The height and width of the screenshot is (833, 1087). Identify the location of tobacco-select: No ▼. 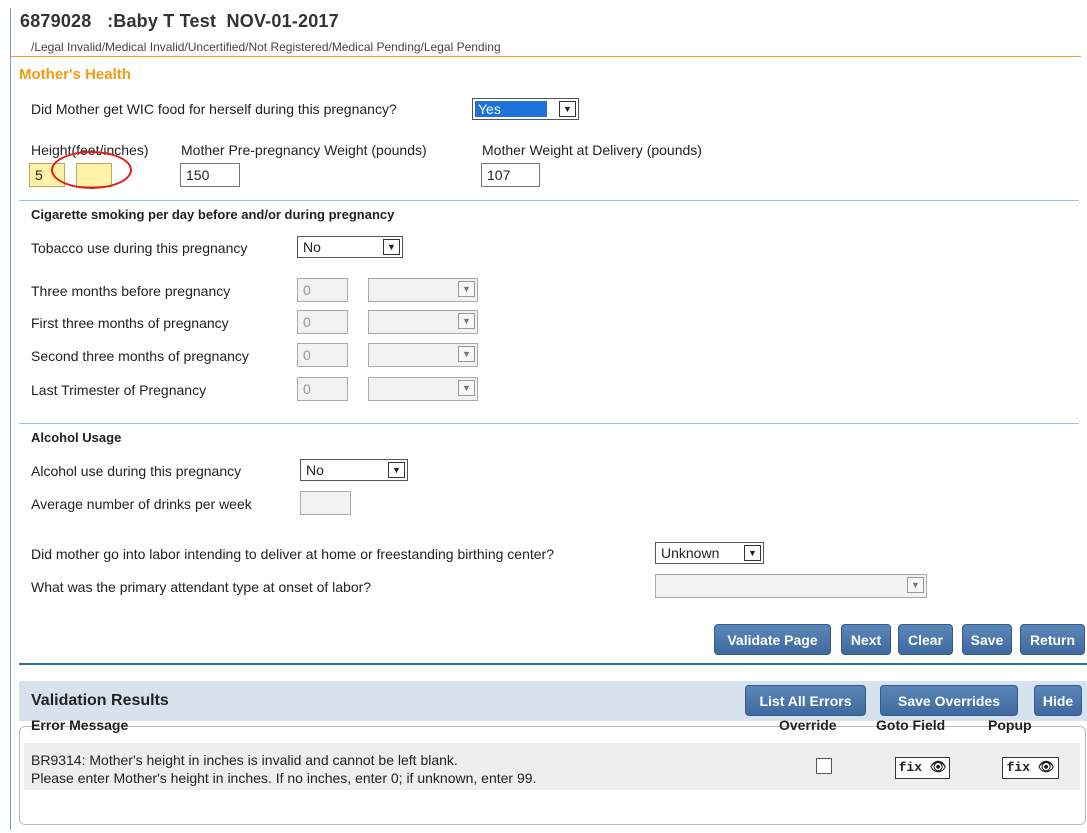
(350, 247).